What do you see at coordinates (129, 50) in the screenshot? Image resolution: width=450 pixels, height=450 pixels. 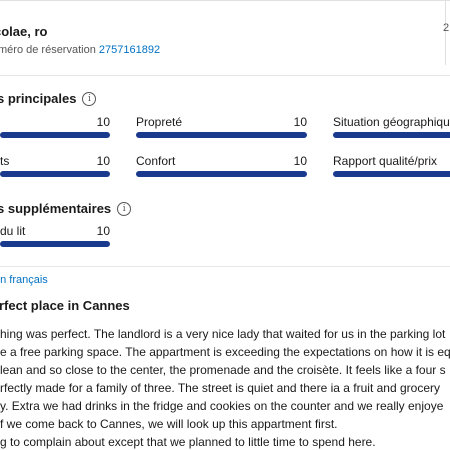 I see `reservation-number: 2757161892` at bounding box center [129, 50].